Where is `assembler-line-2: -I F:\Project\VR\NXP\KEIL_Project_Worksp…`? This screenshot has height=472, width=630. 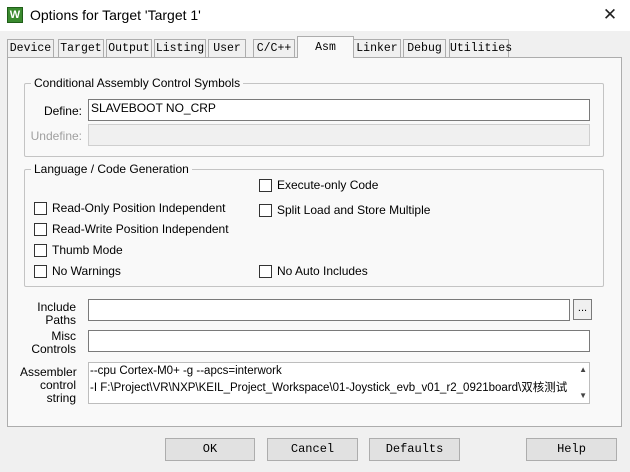
assembler-line-2: -I F:\Project\VR\NXP\KEIL_Project_Worksp… is located at coordinates (329, 388).